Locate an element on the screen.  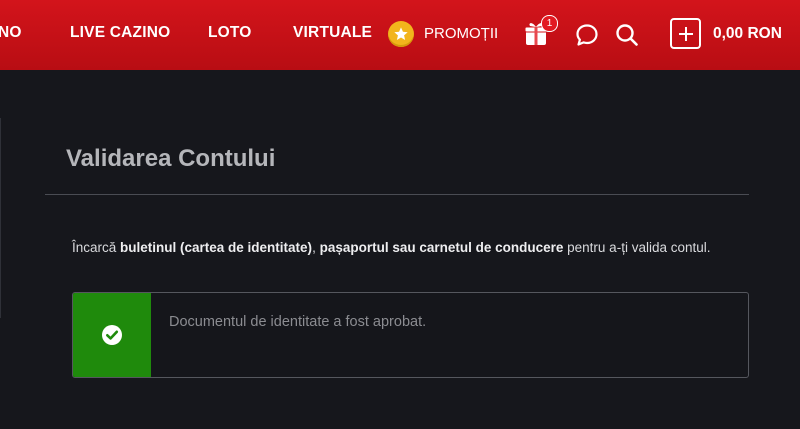
search-icon is located at coordinates (627, 35).